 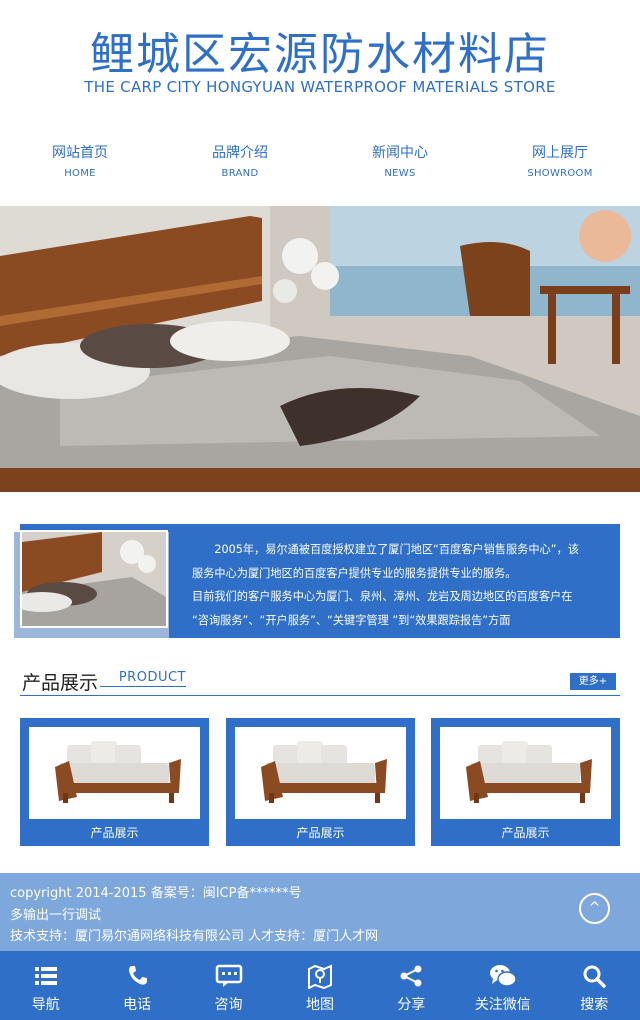 What do you see at coordinates (80, 153) in the screenshot?
I see `nav-label-cn: 网站首页` at bounding box center [80, 153].